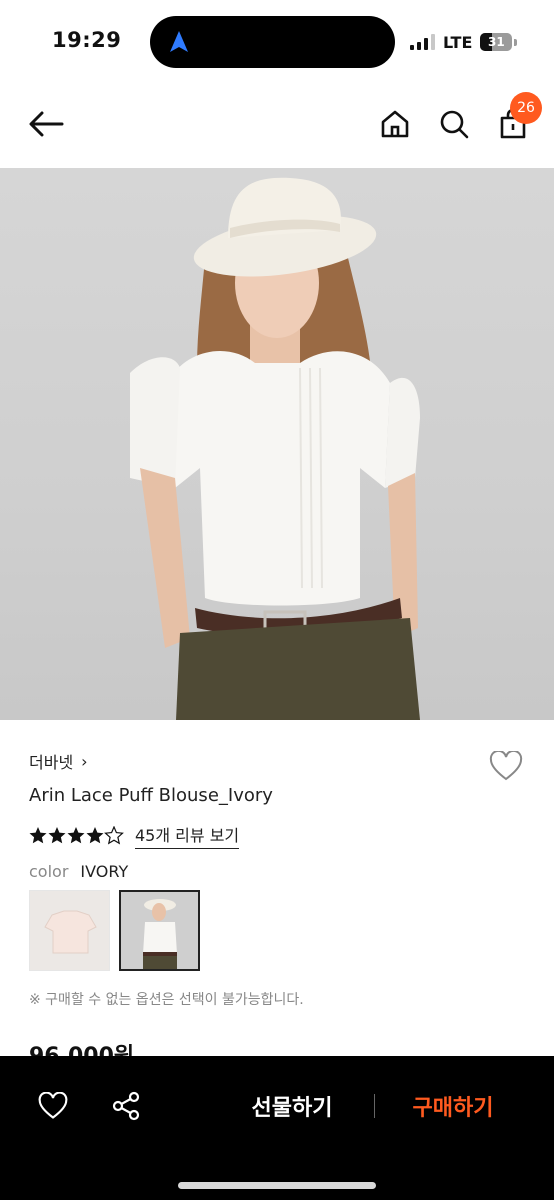  I want to click on network-type: LTE, so click(458, 42).